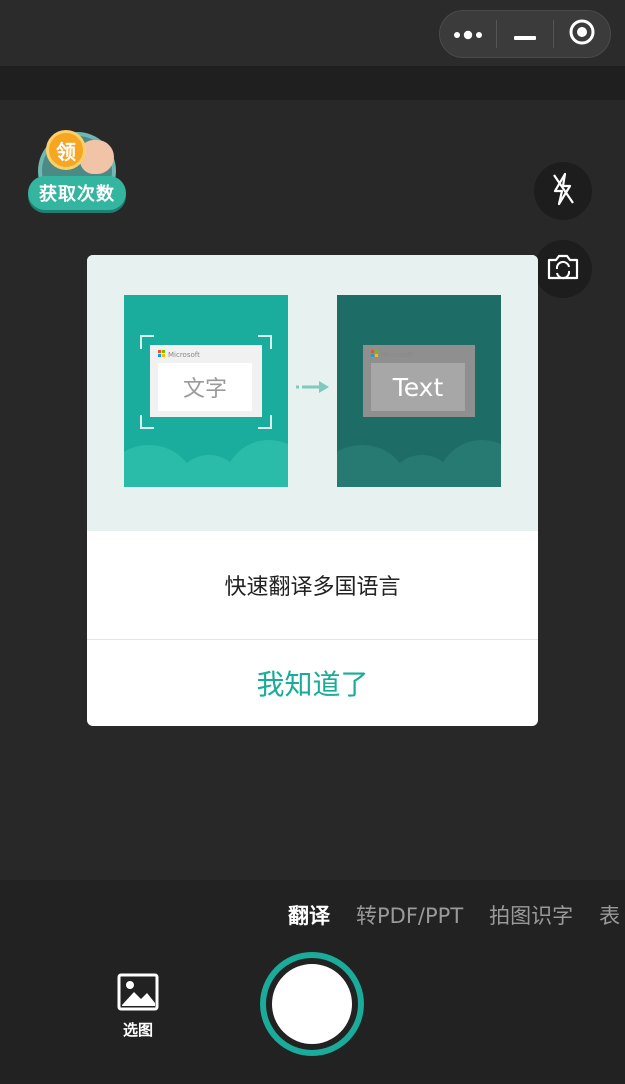 This screenshot has width=625, height=1084. Describe the element at coordinates (531, 916) in the screenshot. I see `tab-ocr: 拍图识字` at that location.